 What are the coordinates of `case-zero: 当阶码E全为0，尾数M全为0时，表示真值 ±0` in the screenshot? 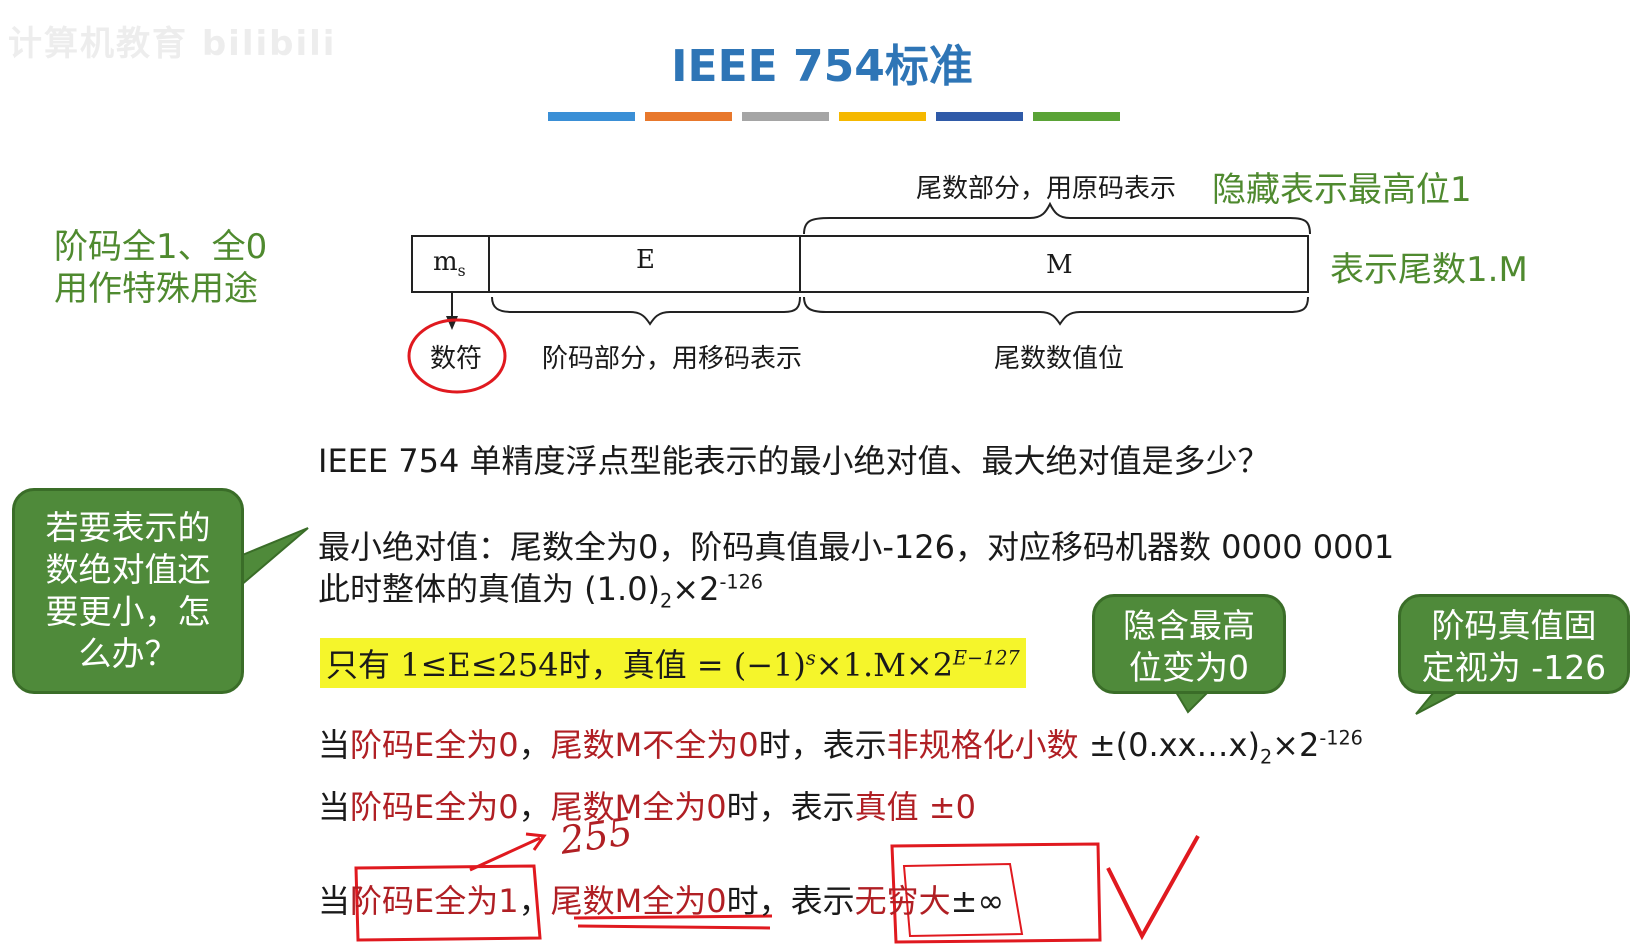 It's located at (647, 807).